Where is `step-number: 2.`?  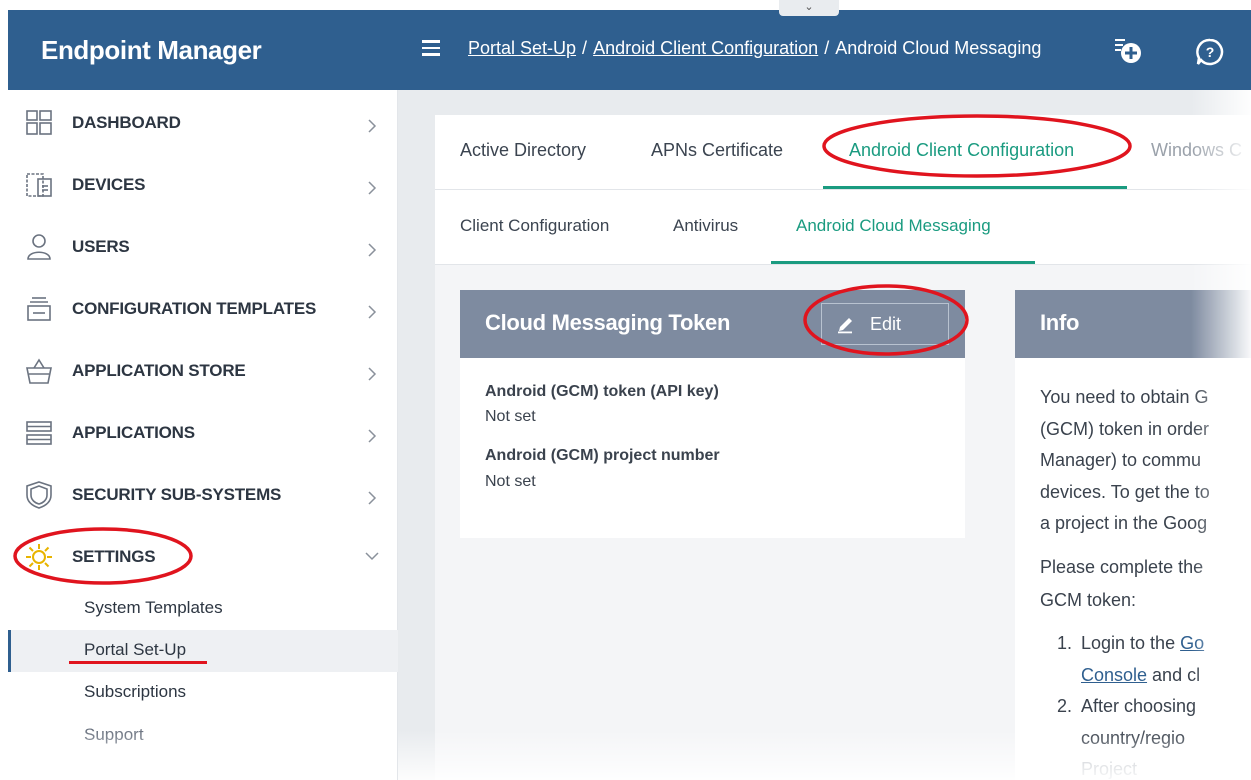
step-number: 2. is located at coordinates (1065, 706).